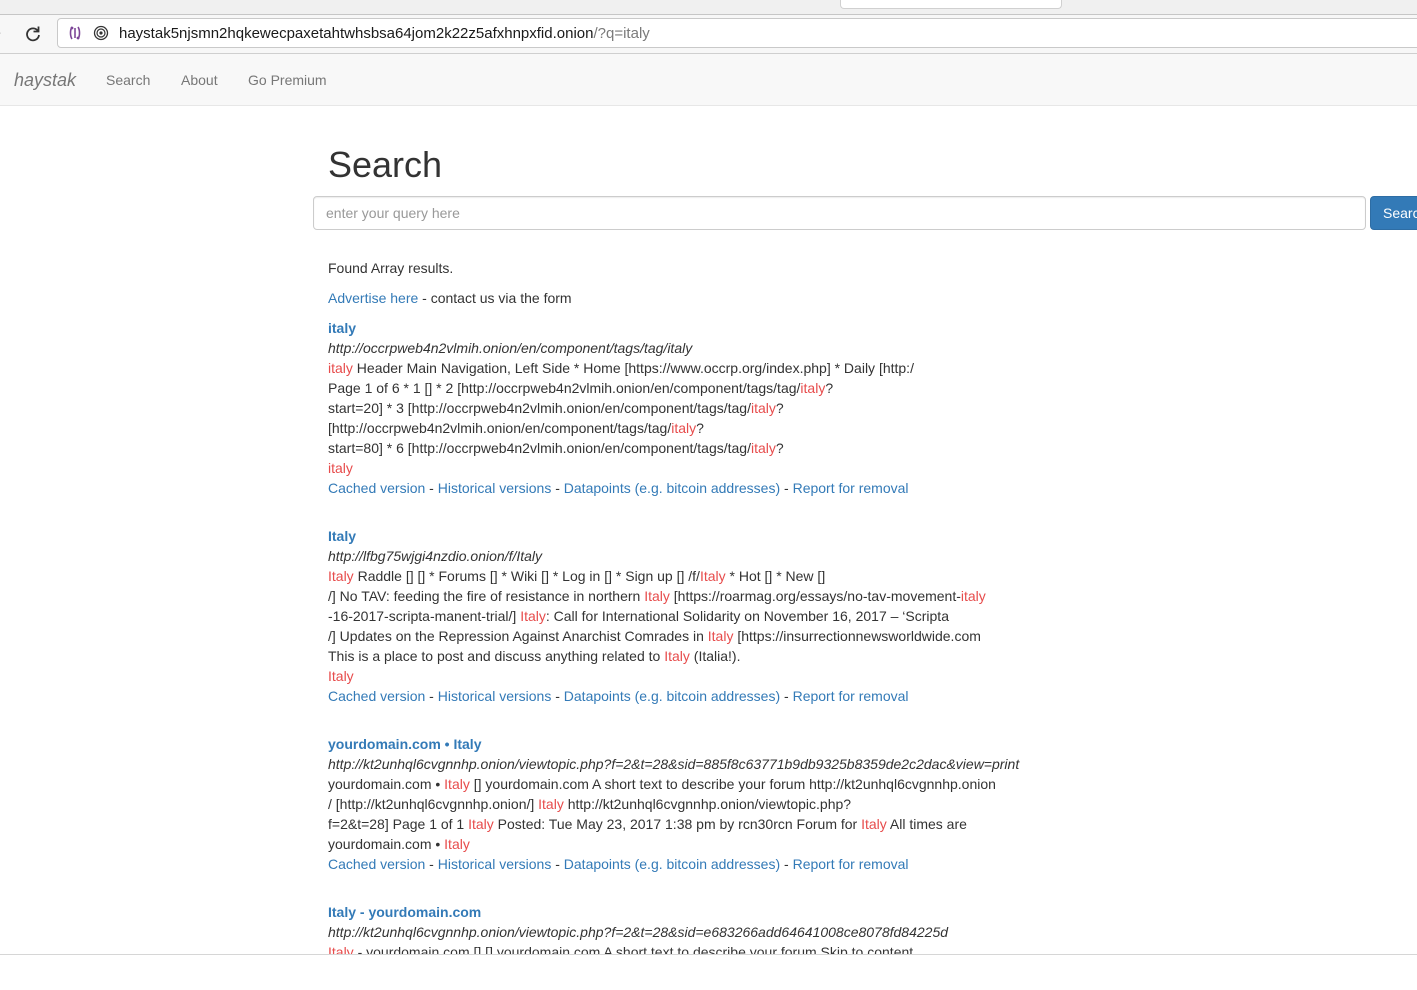 This screenshot has width=1417, height=990. What do you see at coordinates (717, 656) in the screenshot?
I see `snippet-text: (Italia!).` at bounding box center [717, 656].